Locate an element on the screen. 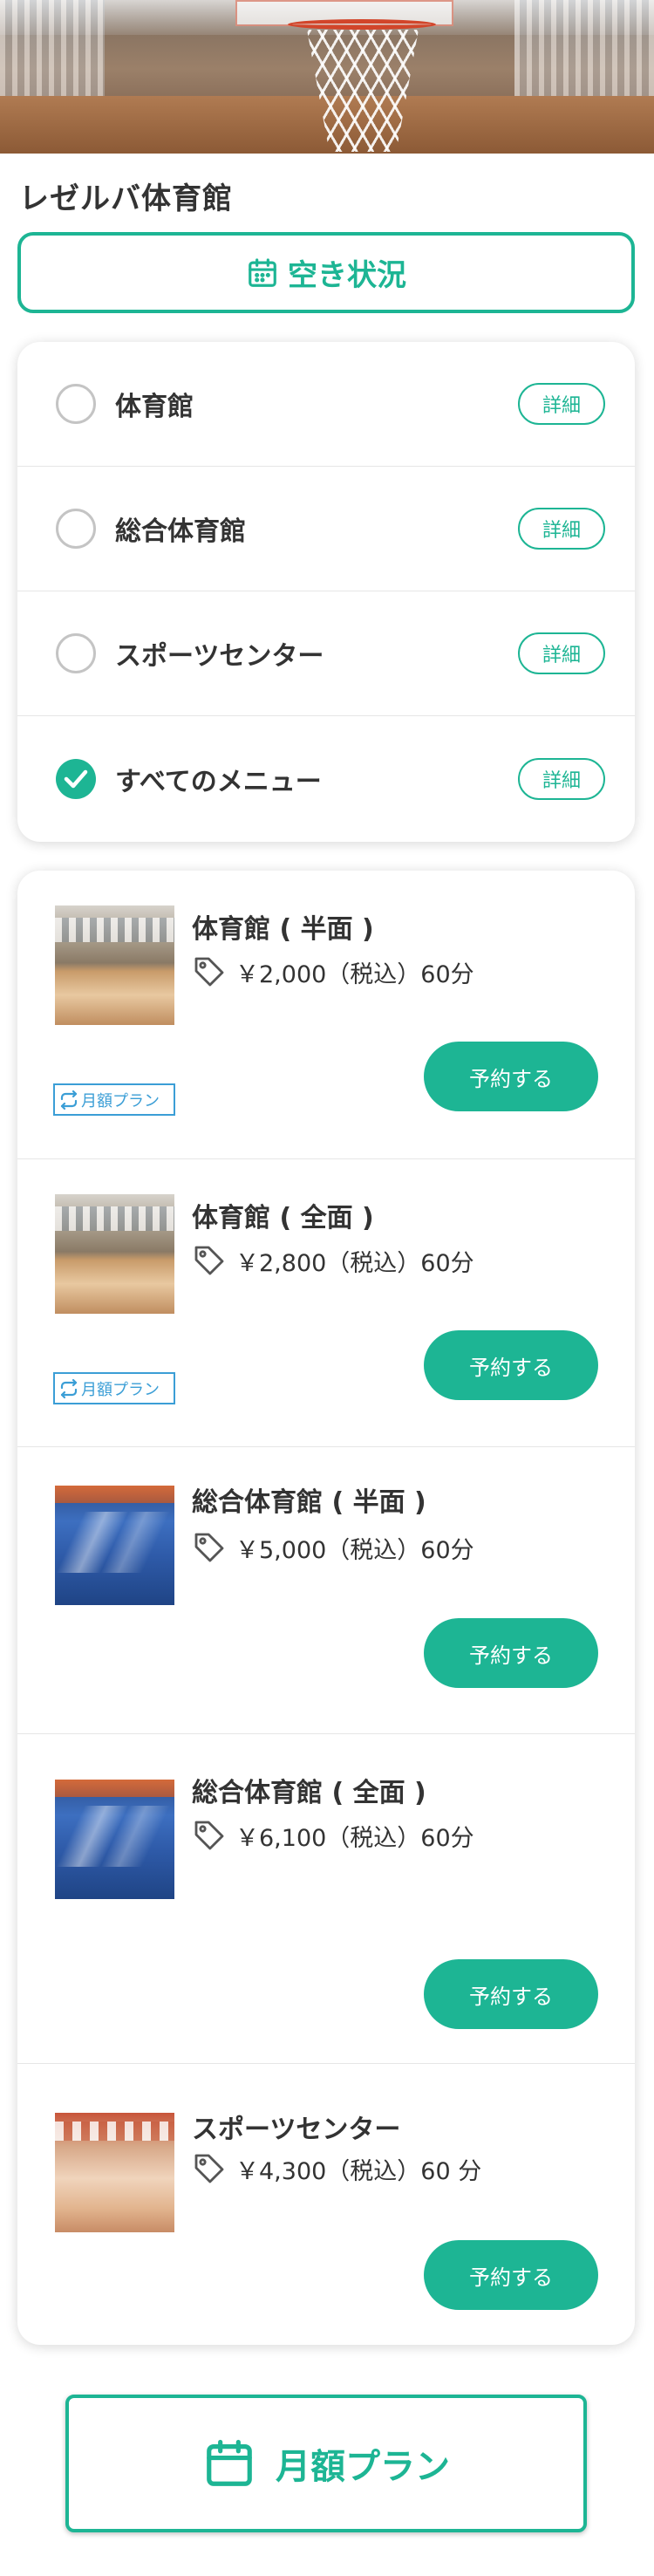  monthly-plan-button: 月額プラン is located at coordinates (326, 2463).